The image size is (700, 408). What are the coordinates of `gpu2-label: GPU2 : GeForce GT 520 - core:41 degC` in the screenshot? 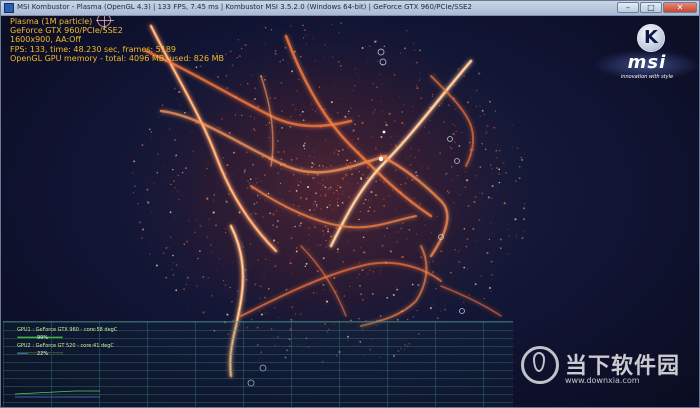 It's located at (65, 346).